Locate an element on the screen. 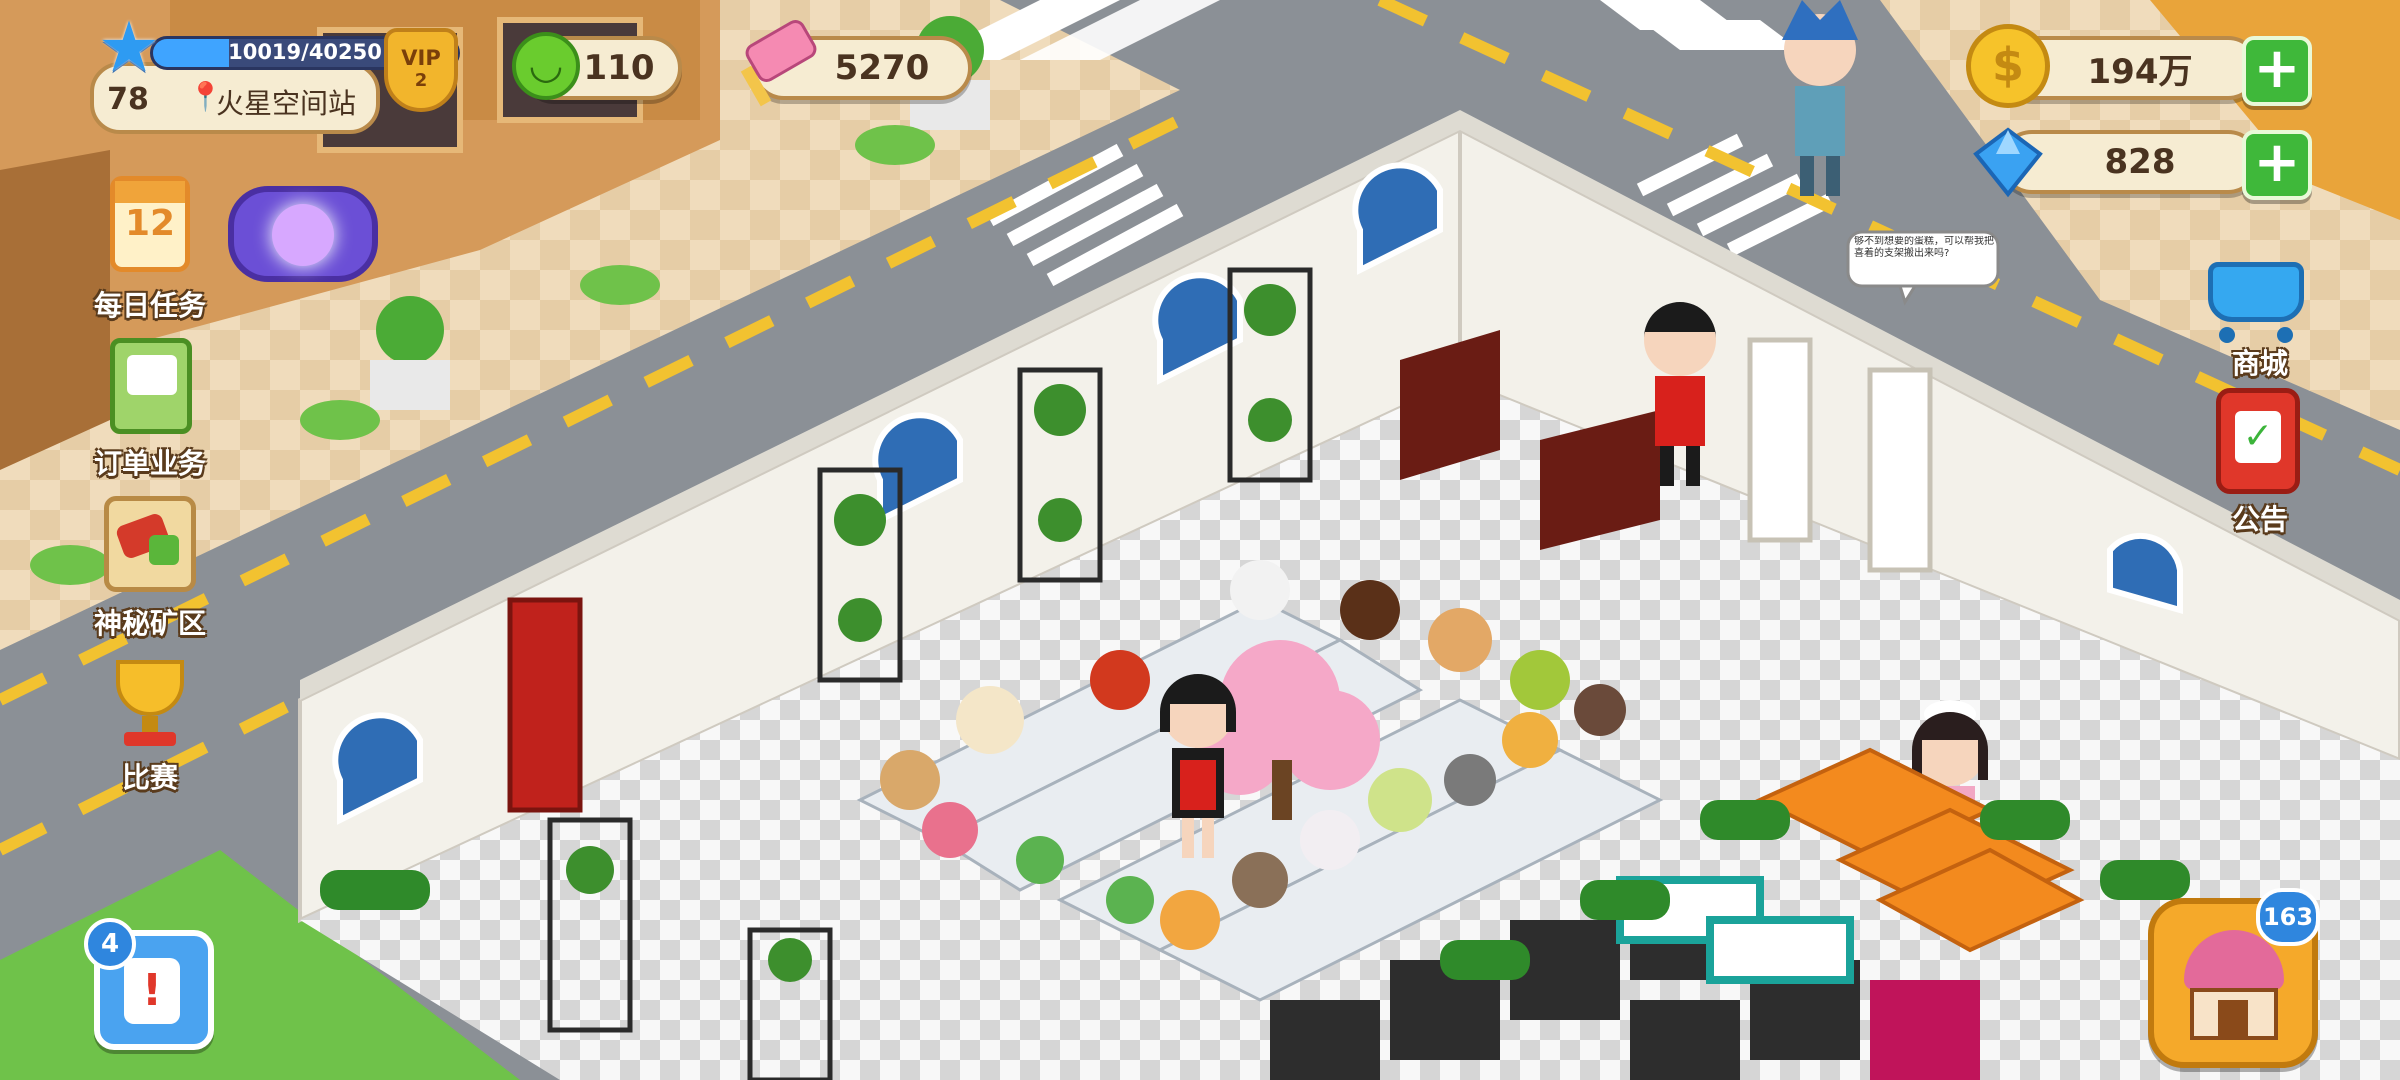 This screenshot has height=1080, width=2400. happiness-value: 110 is located at coordinates (619, 68).